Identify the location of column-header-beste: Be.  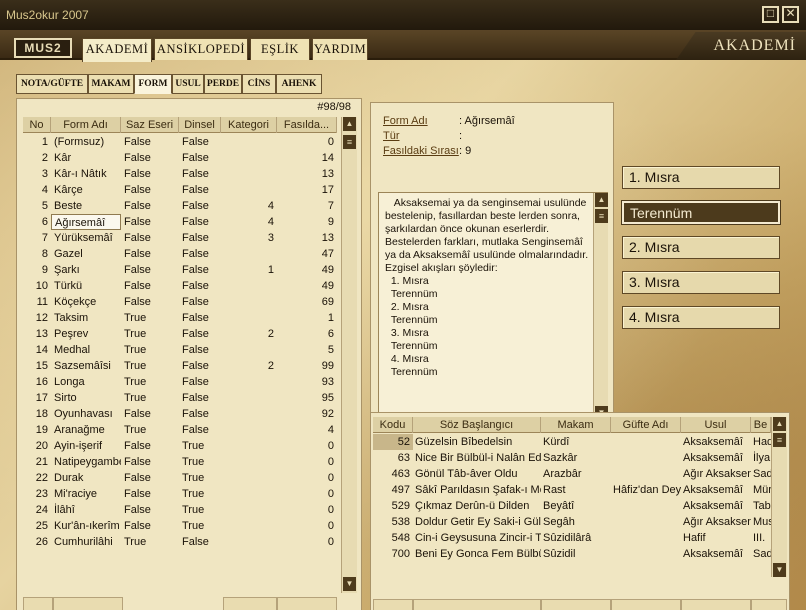
(761, 425).